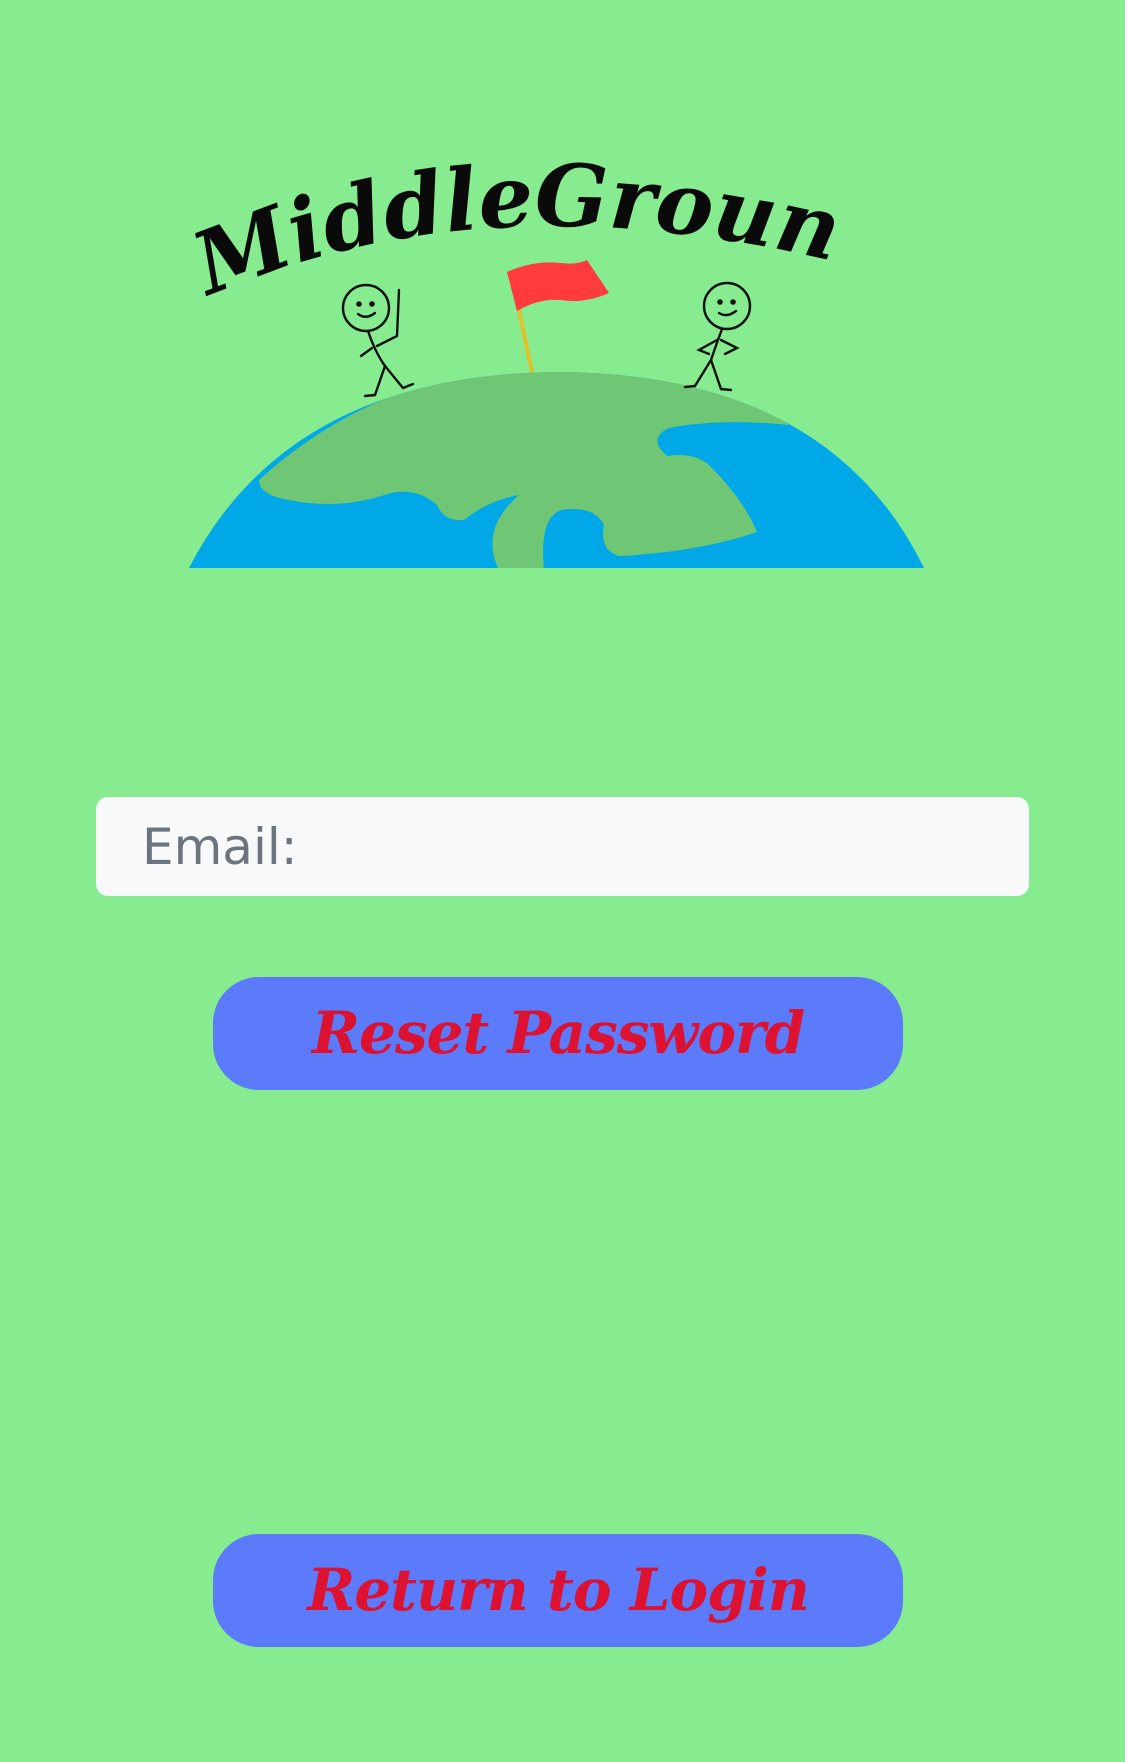  Describe the element at coordinates (558, 1033) in the screenshot. I see `reset-password-button: Reset Password` at that location.